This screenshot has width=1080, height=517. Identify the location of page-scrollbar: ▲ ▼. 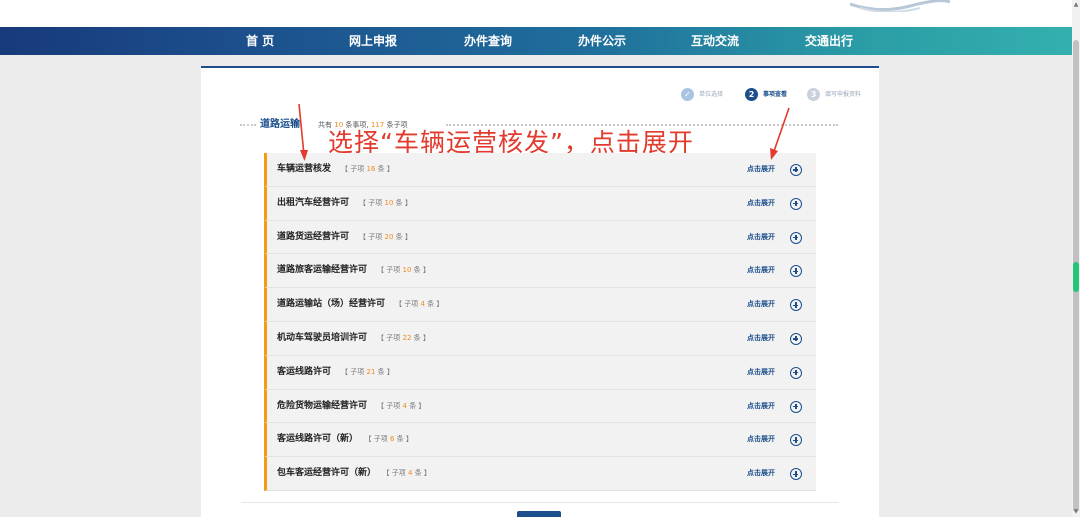
(1076, 258).